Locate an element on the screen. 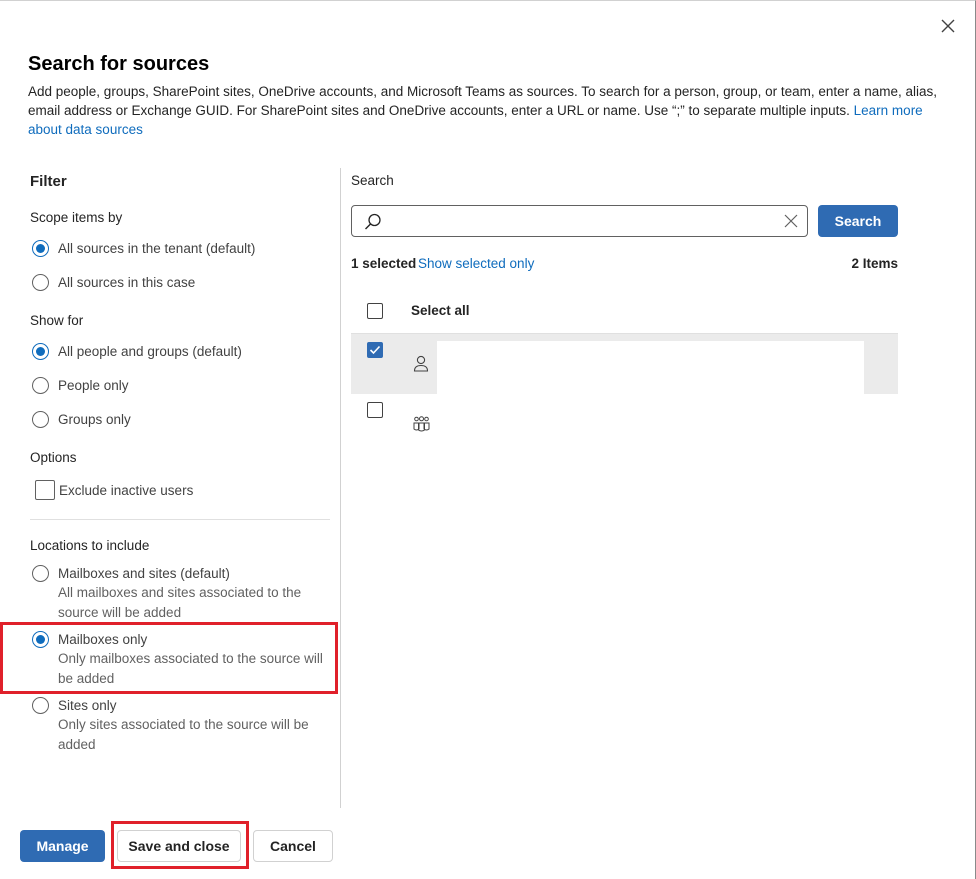 The height and width of the screenshot is (879, 976). checkmark-icon is located at coordinates (375, 350).